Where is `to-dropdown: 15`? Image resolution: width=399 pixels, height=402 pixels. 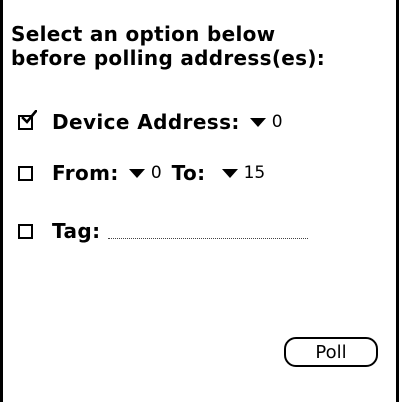
to-dropdown: 15 is located at coordinates (243, 173).